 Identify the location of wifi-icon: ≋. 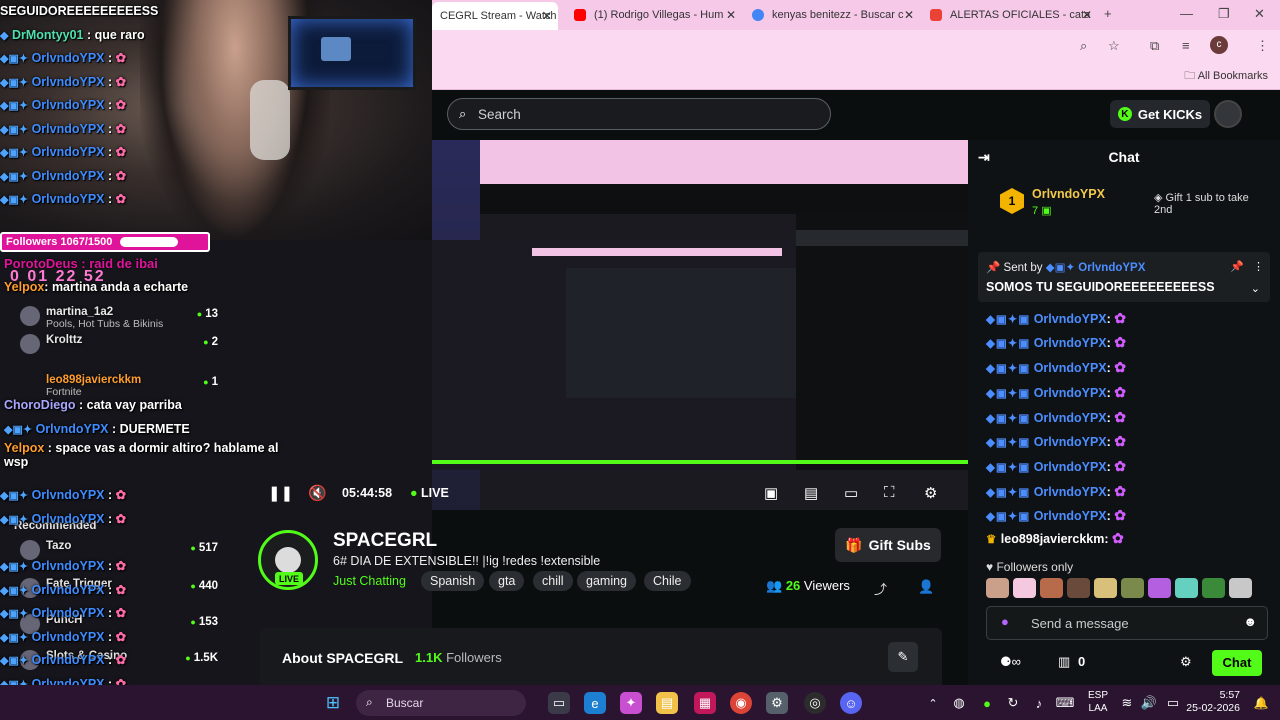
(1127, 703).